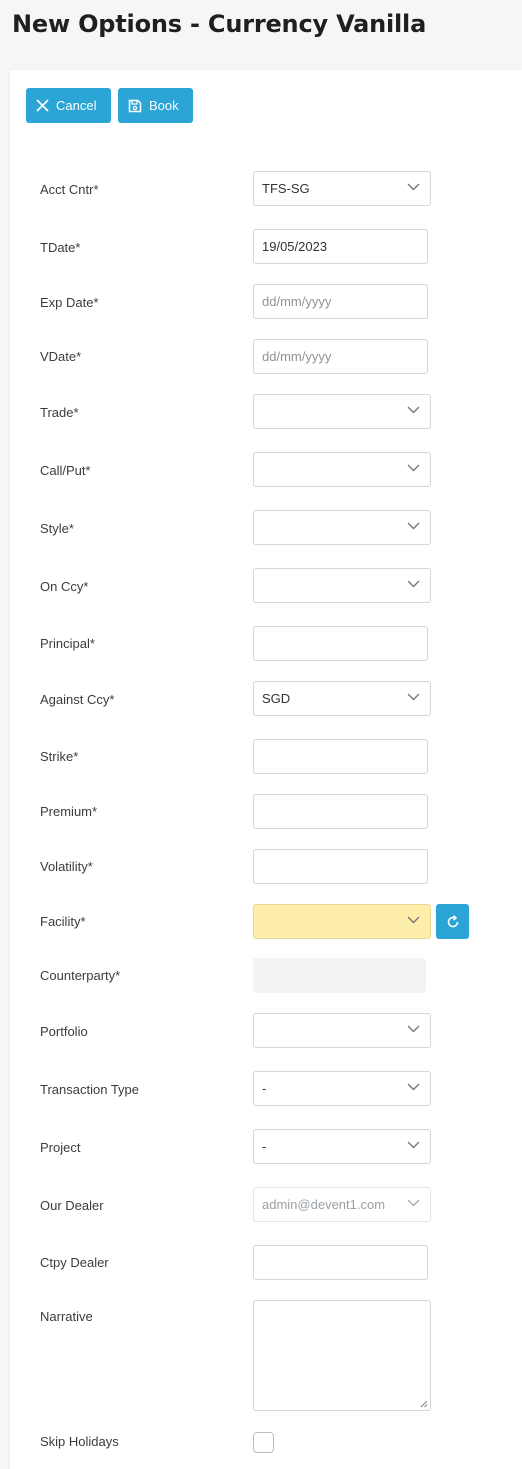 The image size is (522, 1469). Describe the element at coordinates (340, 246) in the screenshot. I see `tdate-input: 19/05/2023` at that location.